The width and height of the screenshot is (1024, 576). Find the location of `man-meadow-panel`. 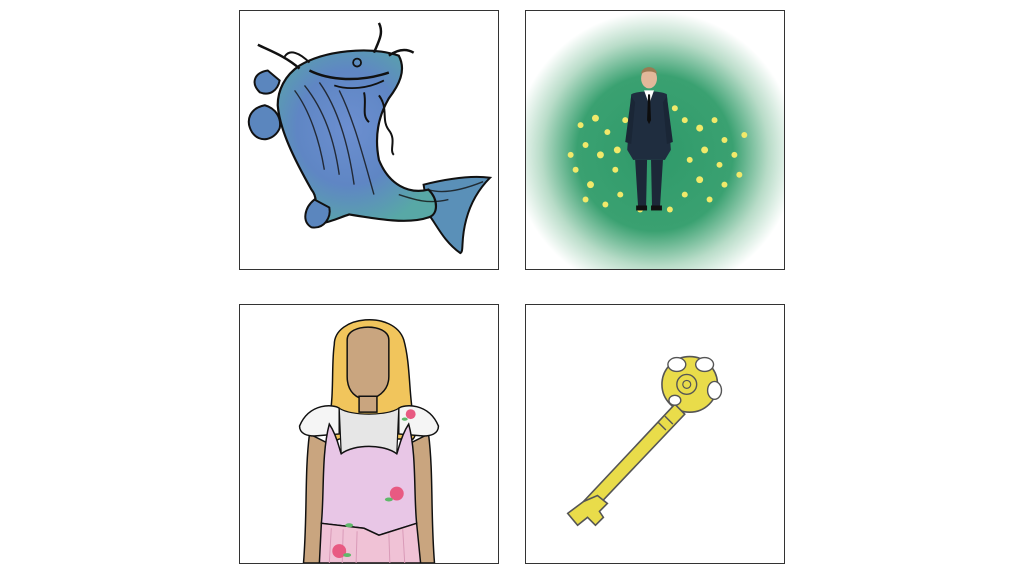

man-meadow-panel is located at coordinates (655, 140).